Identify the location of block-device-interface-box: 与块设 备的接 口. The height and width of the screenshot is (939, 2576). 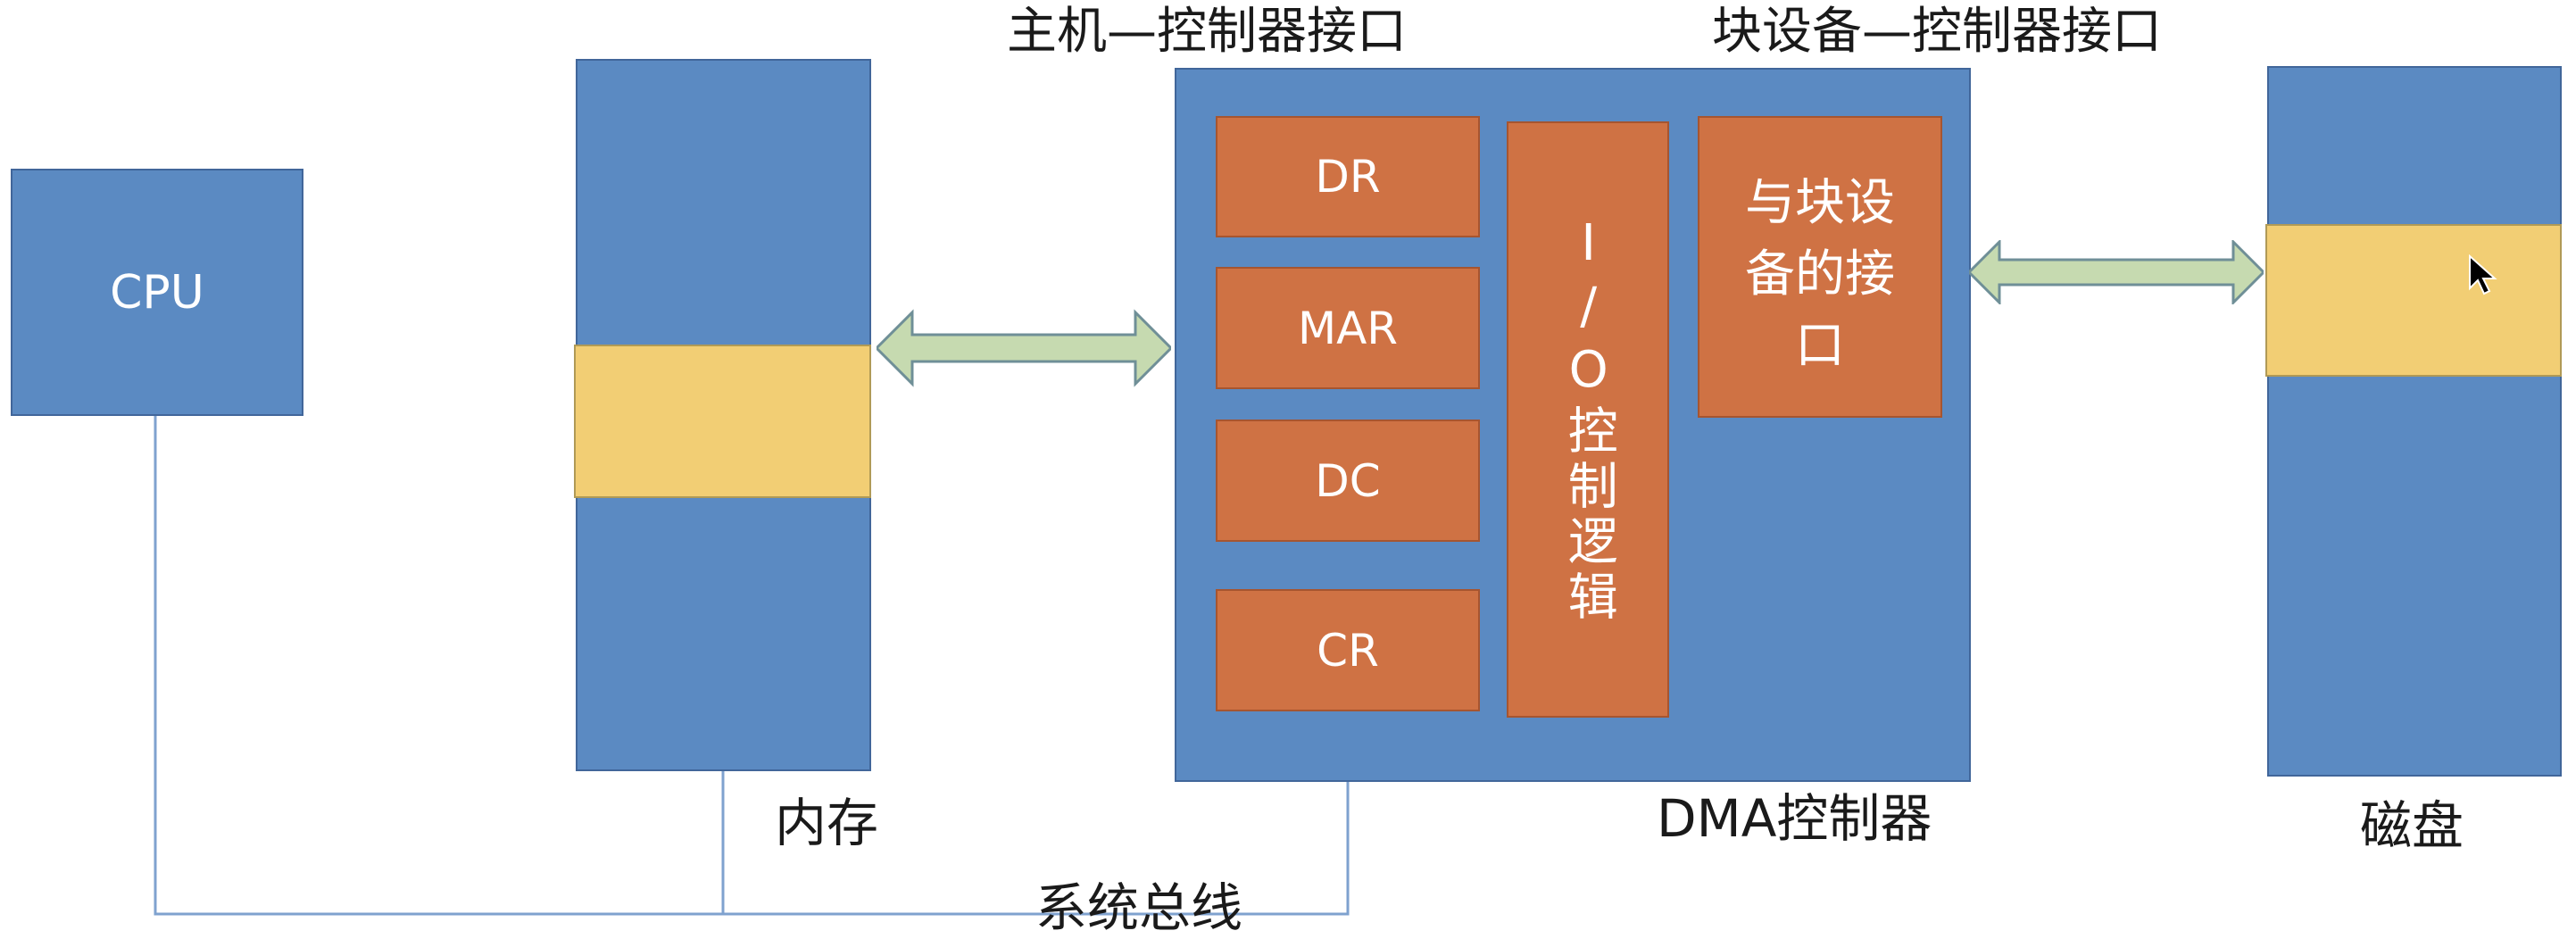
(1820, 267).